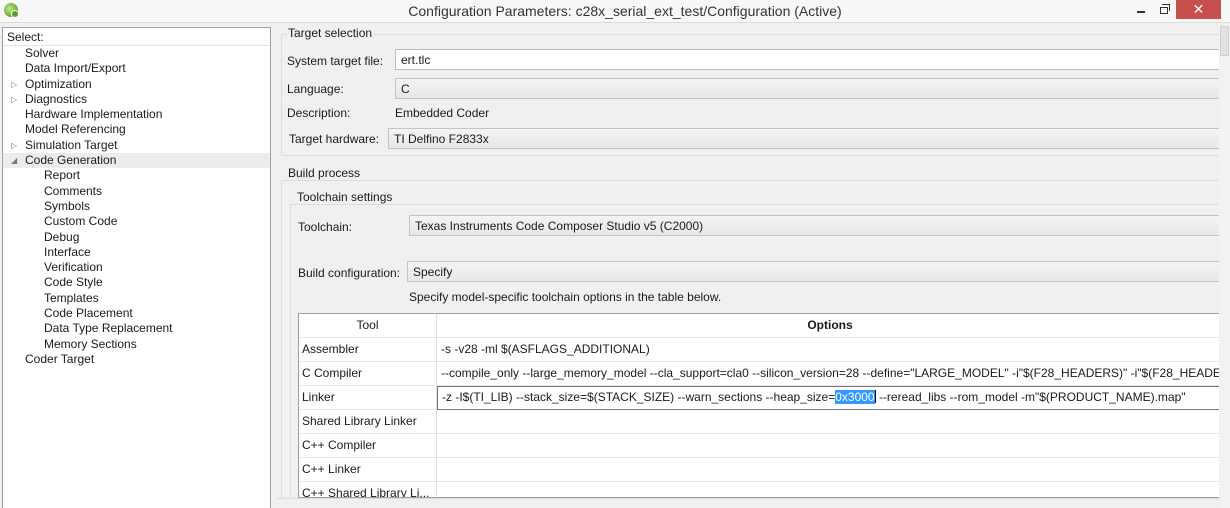  I want to click on vertical-scrollbar, so click(1224, 266).